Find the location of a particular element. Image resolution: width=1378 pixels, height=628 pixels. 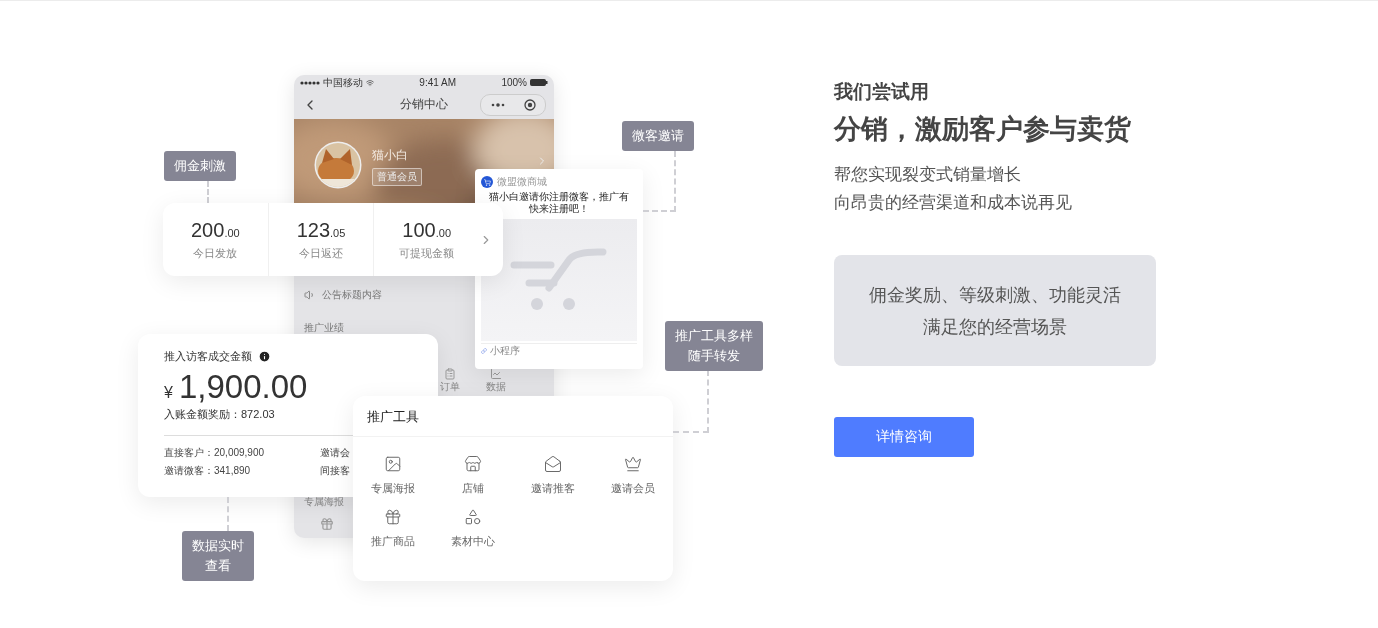

tools-title: 推广工具 is located at coordinates (513, 416).